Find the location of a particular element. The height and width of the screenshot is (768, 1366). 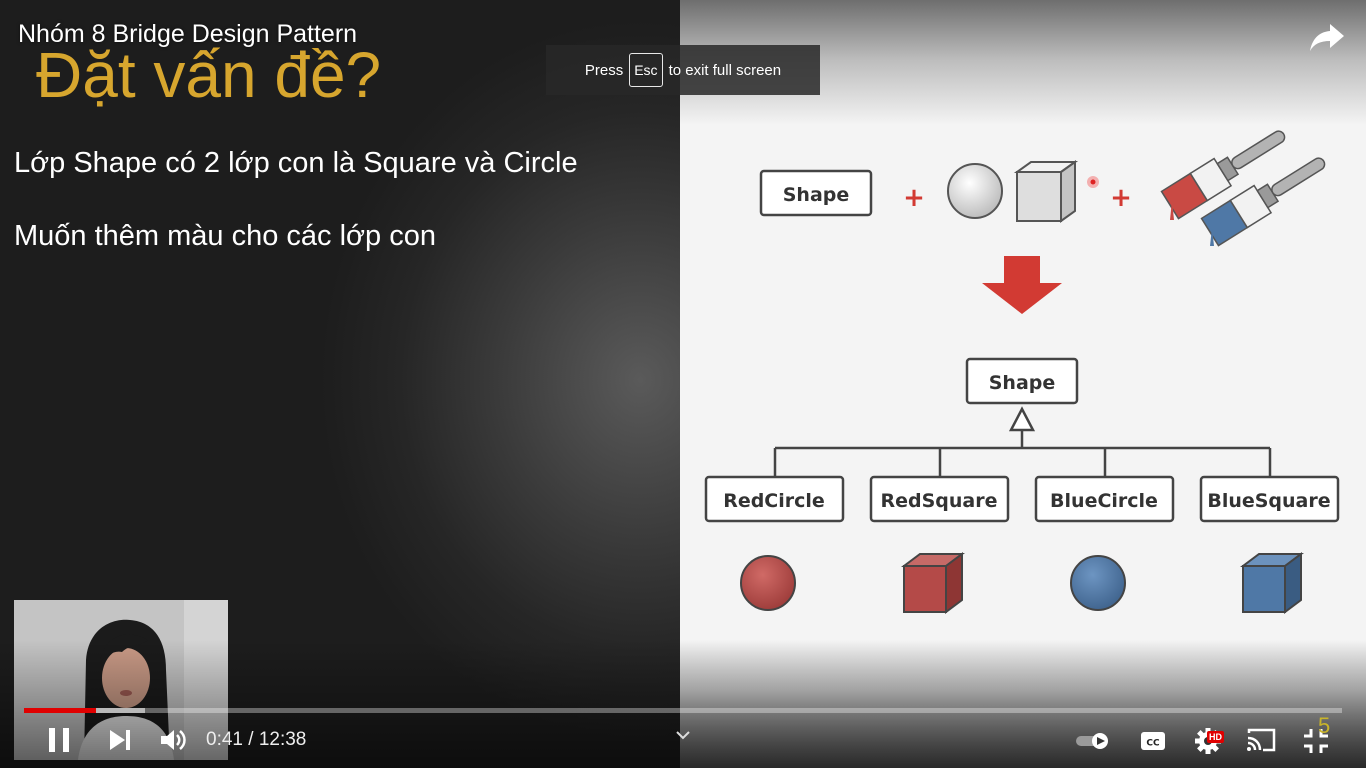

next-button is located at coordinates (120, 742).